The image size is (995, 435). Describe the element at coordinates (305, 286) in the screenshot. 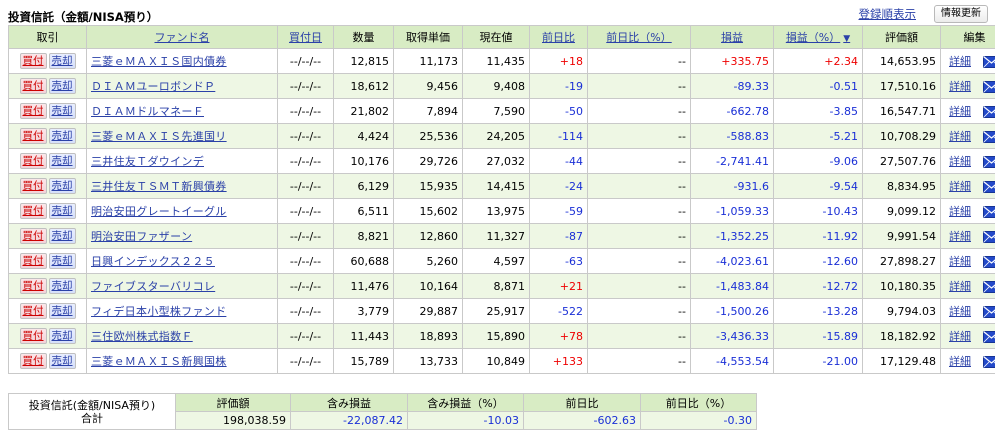

I see `buy-date: --/--/--` at that location.